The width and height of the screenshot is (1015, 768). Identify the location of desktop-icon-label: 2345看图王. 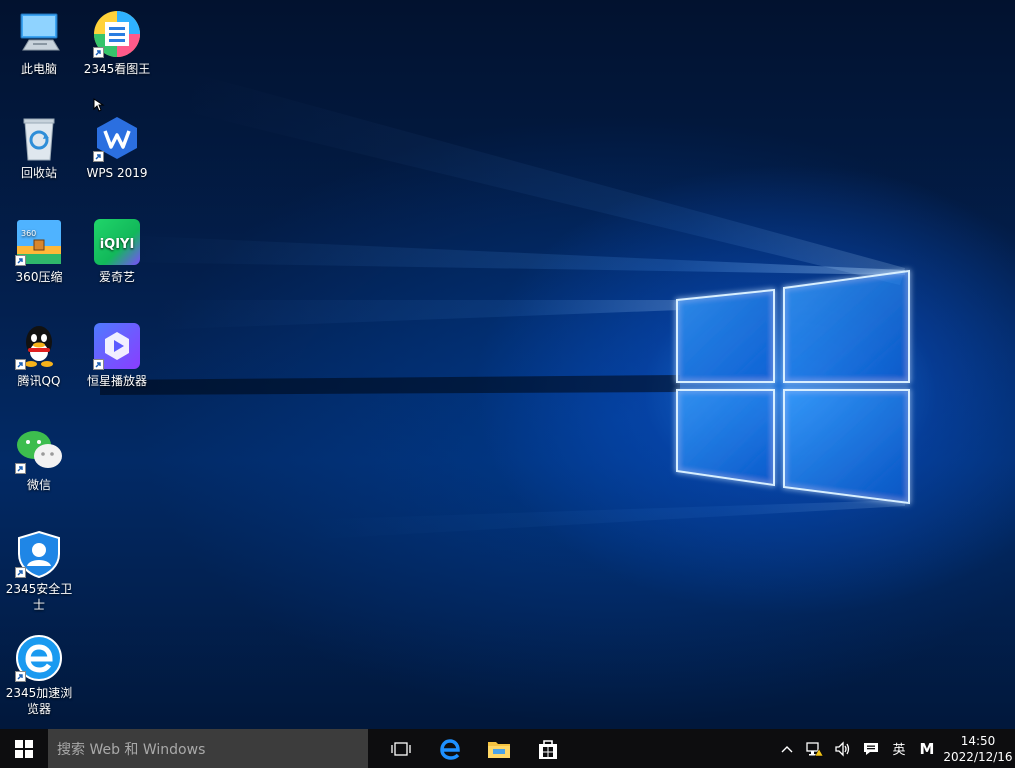
(117, 69).